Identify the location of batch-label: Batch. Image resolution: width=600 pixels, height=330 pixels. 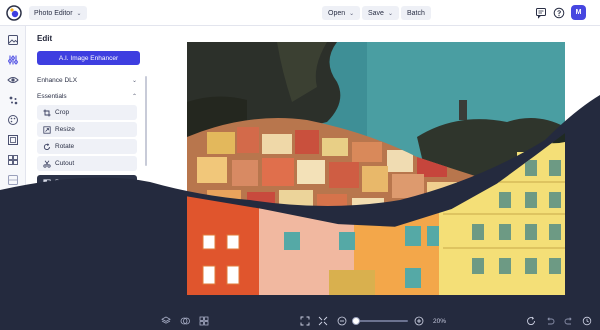
(416, 13).